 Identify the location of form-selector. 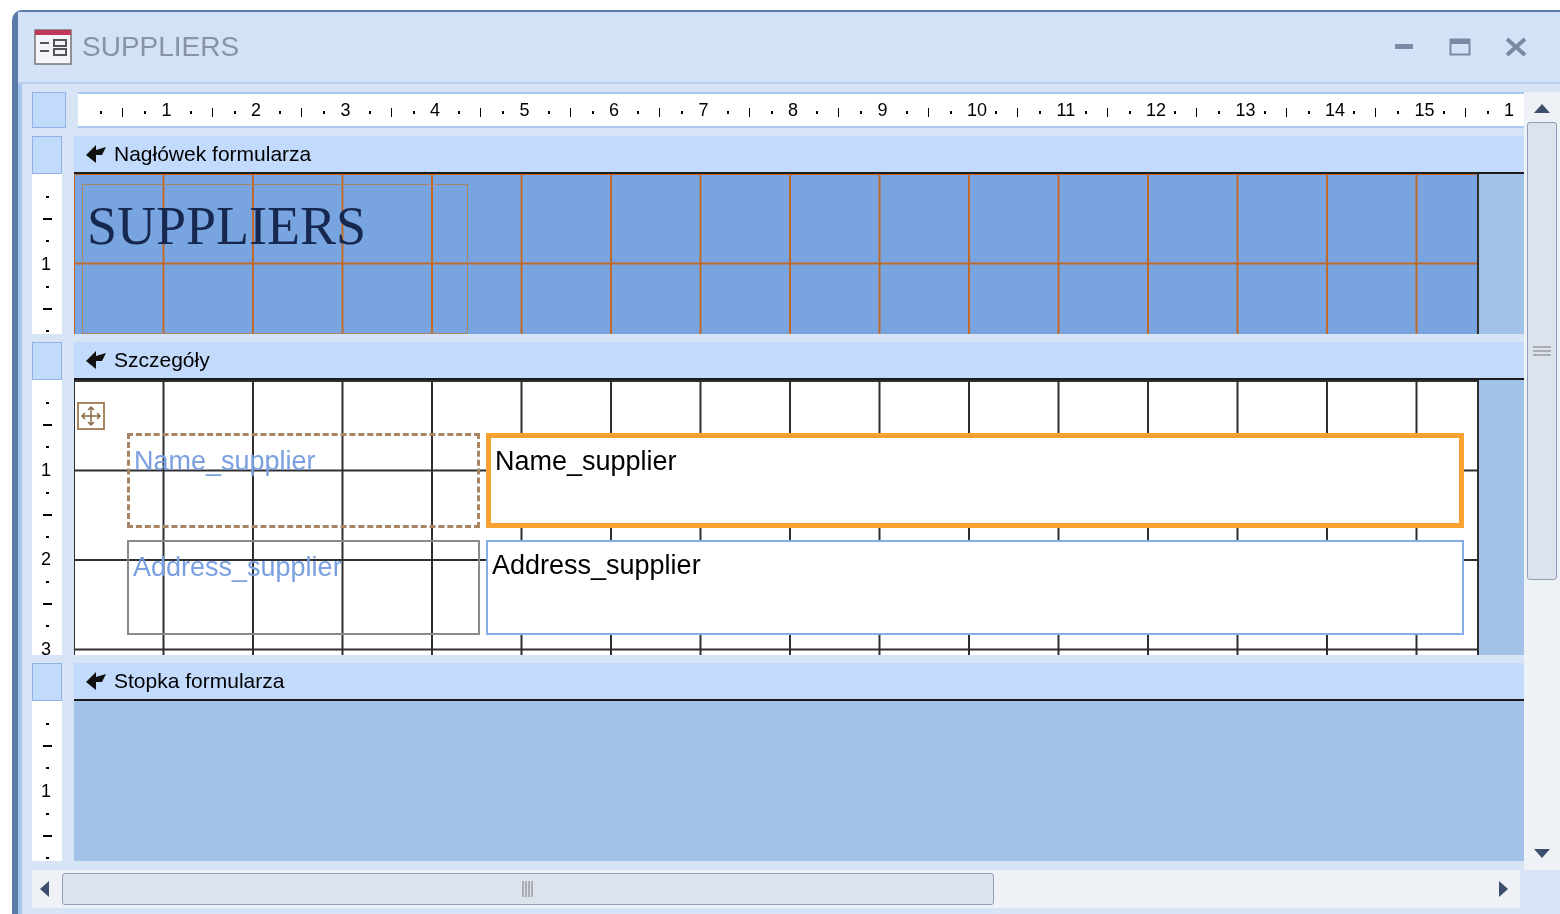
(49, 110).